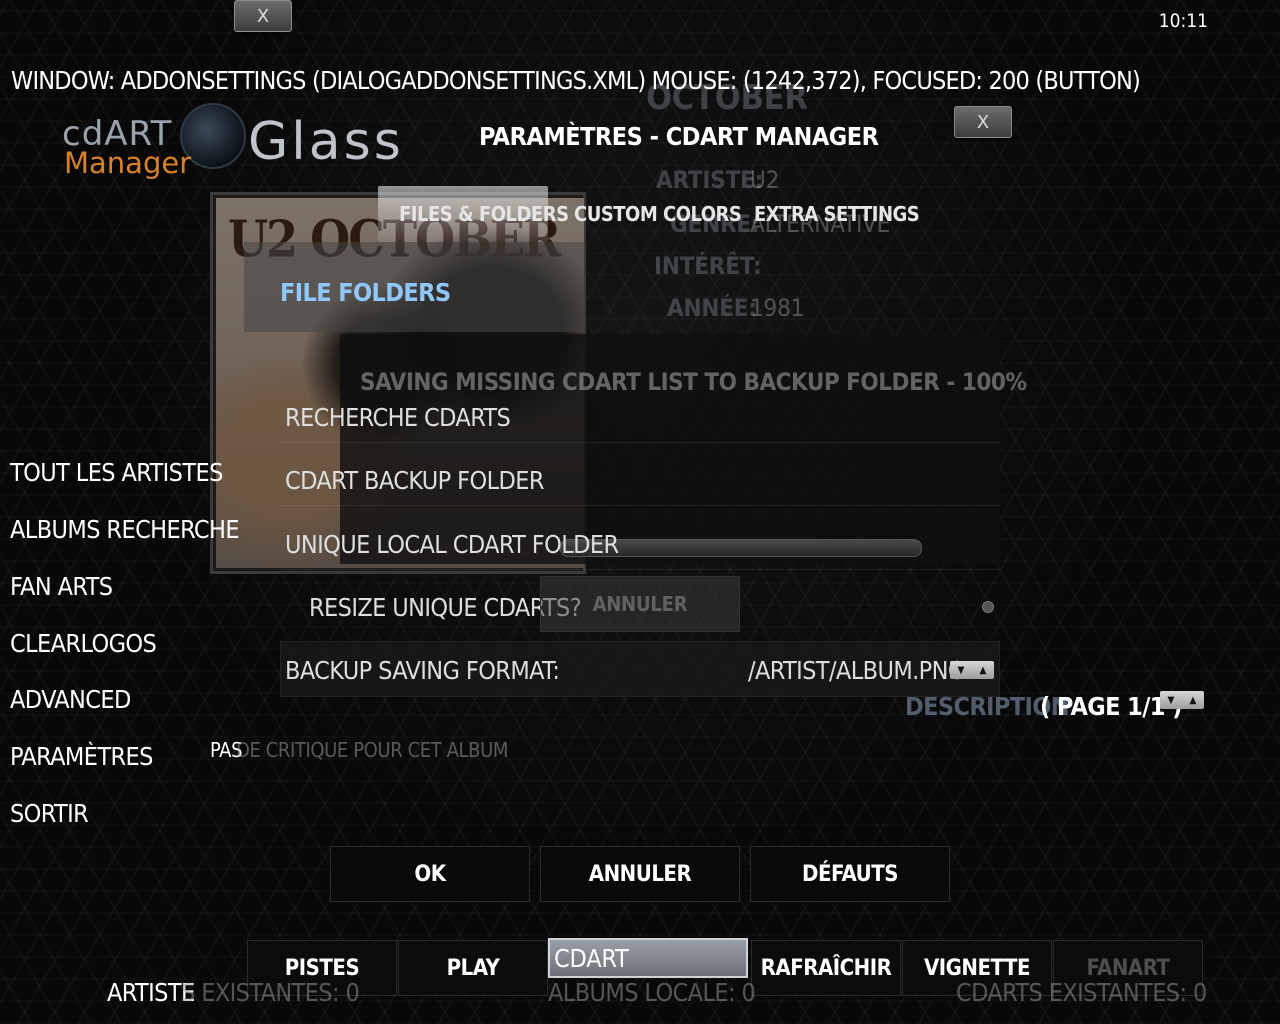 Image resolution: width=1280 pixels, height=1024 pixels. I want to click on defaults-button: DÉFAUTS, so click(850, 874).